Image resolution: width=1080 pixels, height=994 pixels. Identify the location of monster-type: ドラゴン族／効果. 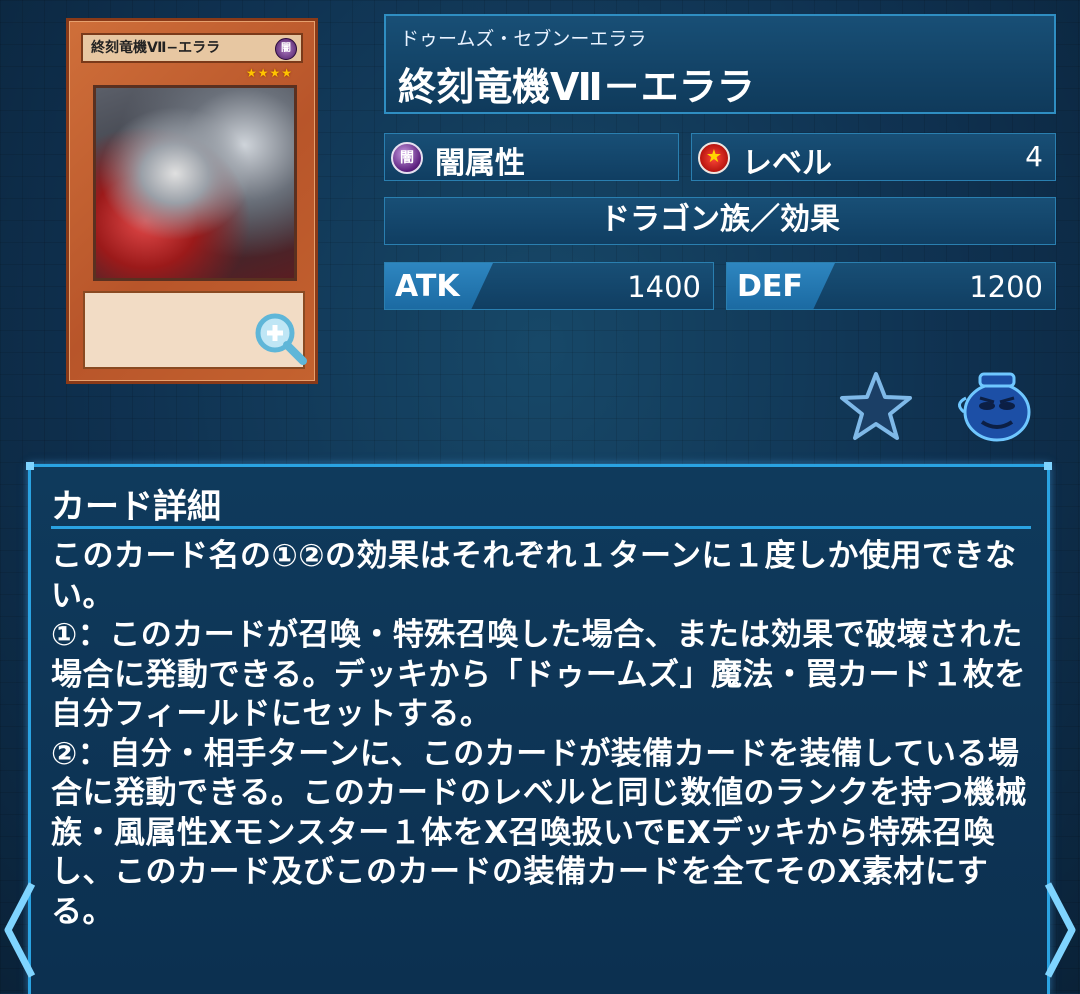
(720, 219).